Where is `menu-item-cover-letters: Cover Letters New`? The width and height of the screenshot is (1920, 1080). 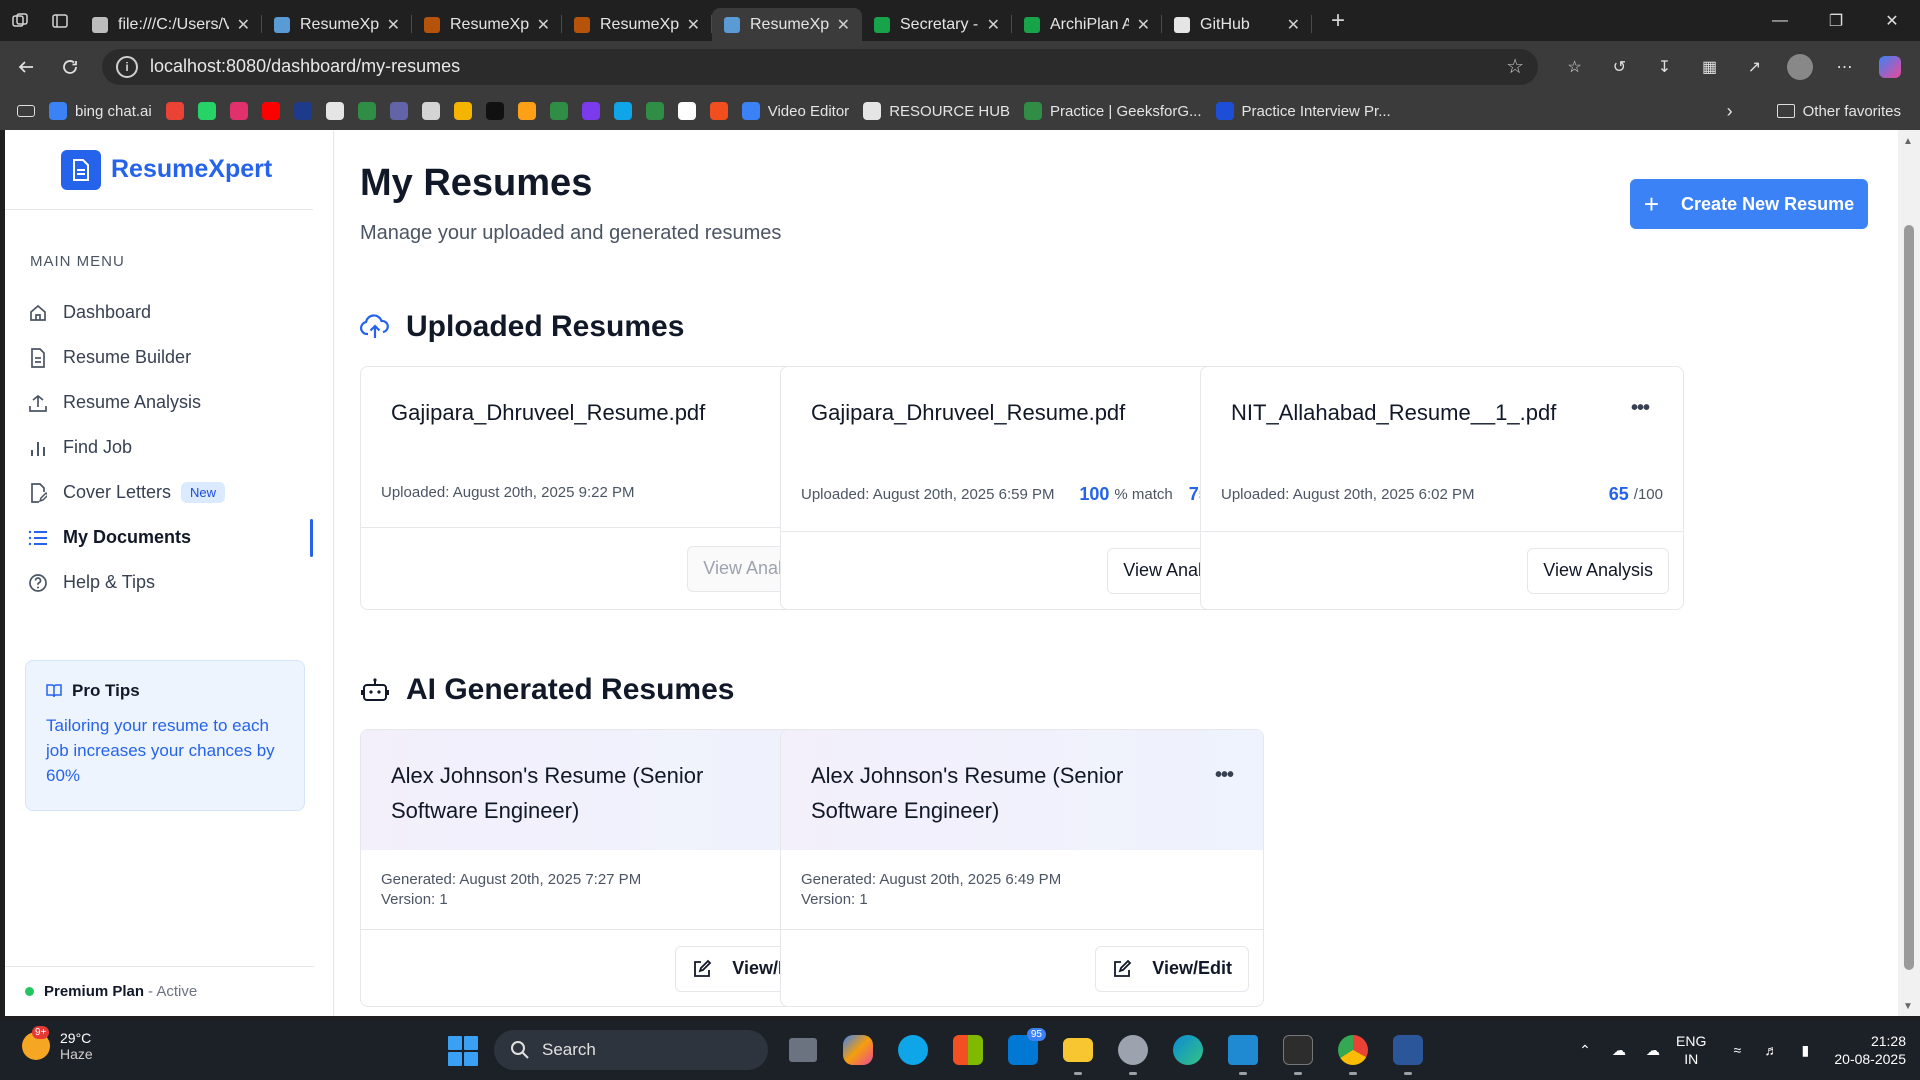 menu-item-cover-letters: Cover Letters New is located at coordinates (169, 492).